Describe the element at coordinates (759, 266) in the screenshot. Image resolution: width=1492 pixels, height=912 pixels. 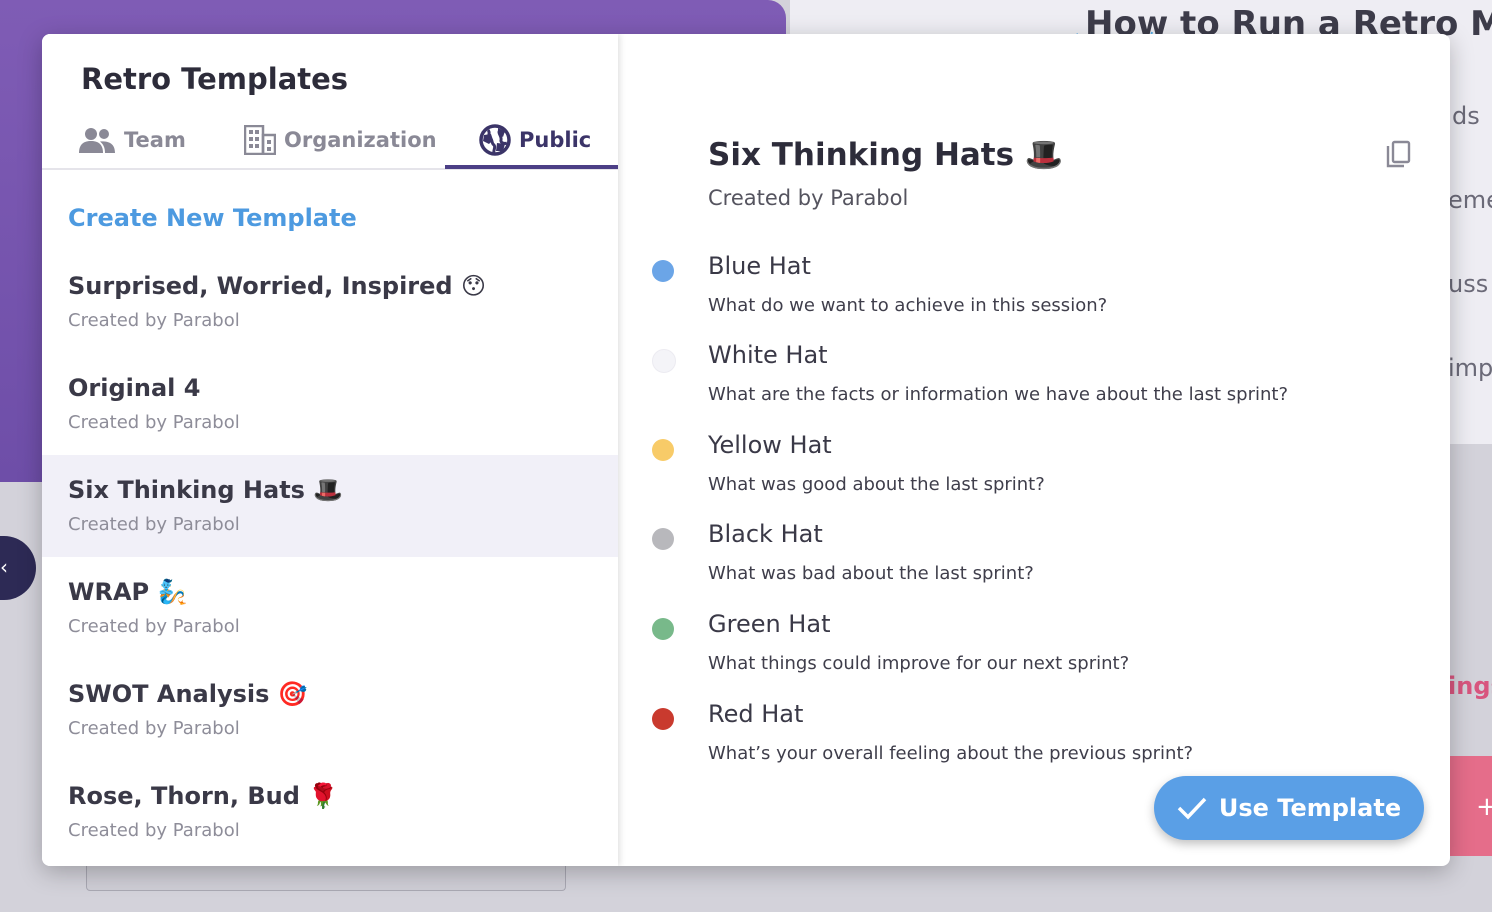
I see `prompt-name: Blue Hat` at that location.